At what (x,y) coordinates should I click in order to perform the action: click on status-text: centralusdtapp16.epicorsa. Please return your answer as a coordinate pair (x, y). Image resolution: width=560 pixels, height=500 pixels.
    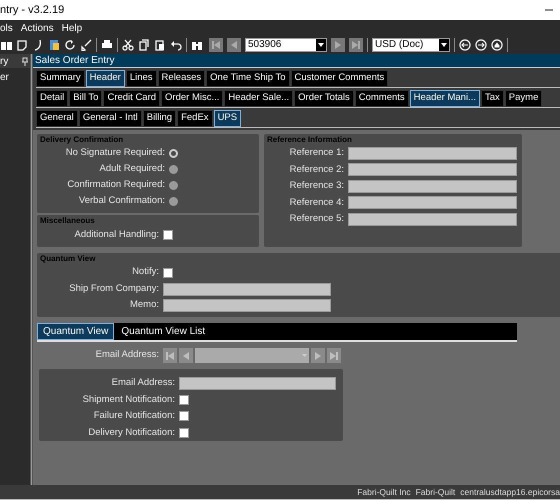
    Looking at the image, I should click on (510, 492).